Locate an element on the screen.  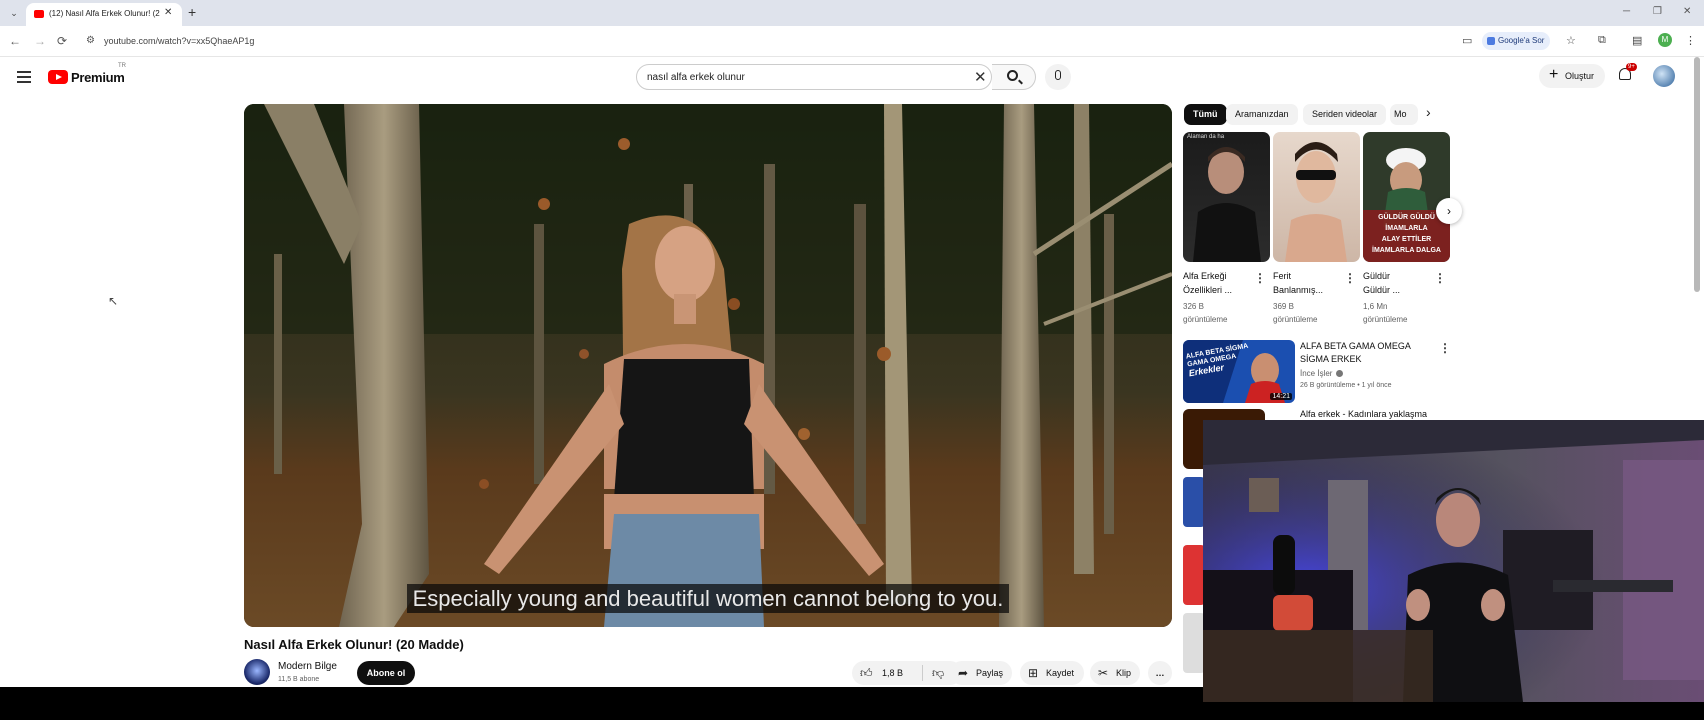
webcam-overlay is located at coordinates (1453, 561).